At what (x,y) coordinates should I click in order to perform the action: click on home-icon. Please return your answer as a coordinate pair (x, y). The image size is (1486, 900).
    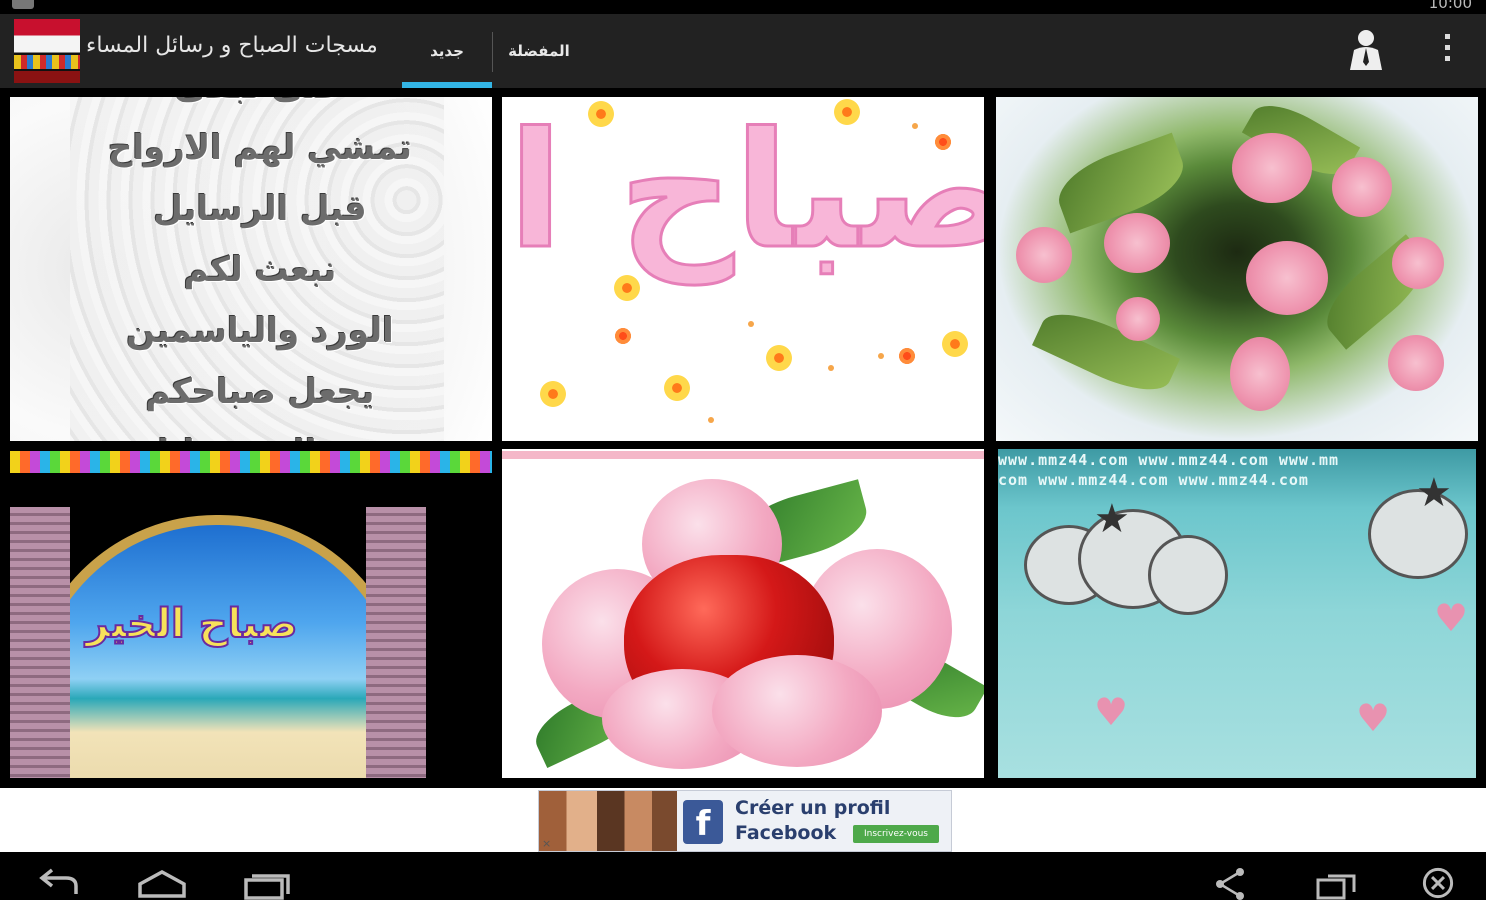
    Looking at the image, I should click on (162, 883).